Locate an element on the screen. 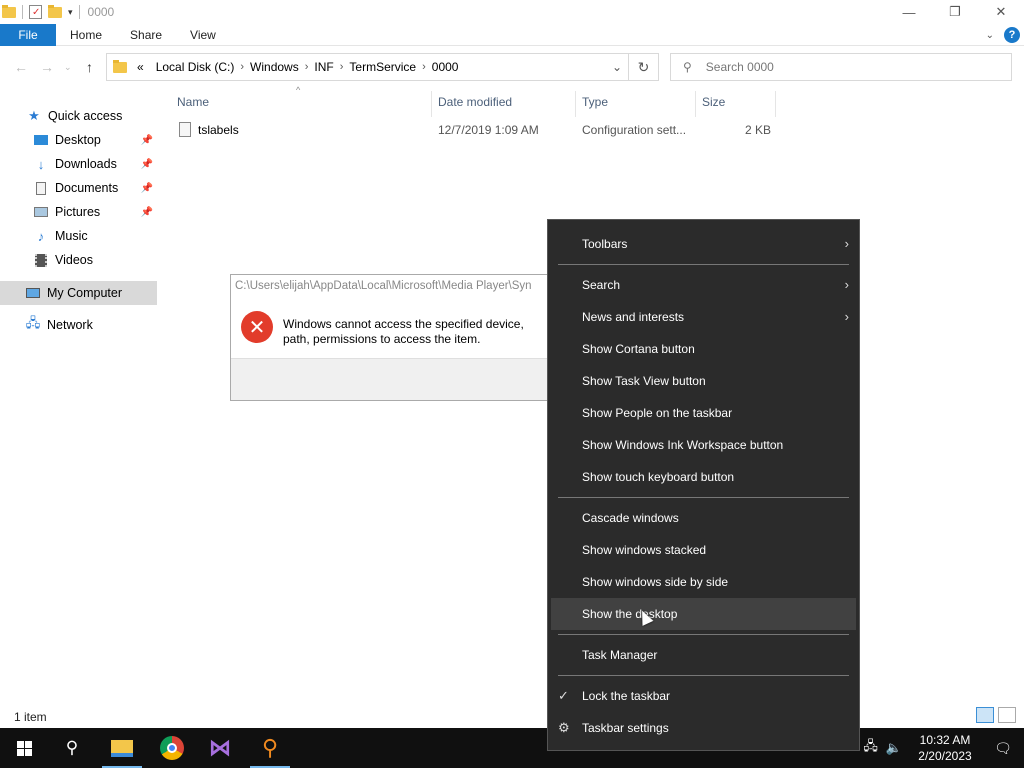  menu-item-task-view: Show Task View button is located at coordinates (703, 381).